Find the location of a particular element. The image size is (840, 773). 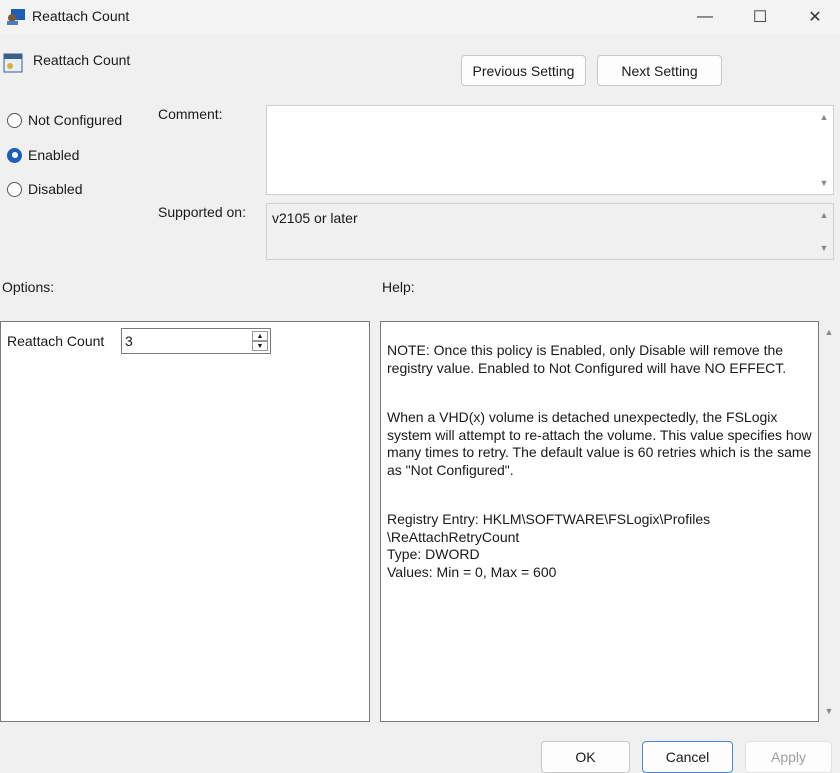

close-button: ✕ is located at coordinates (815, 17).